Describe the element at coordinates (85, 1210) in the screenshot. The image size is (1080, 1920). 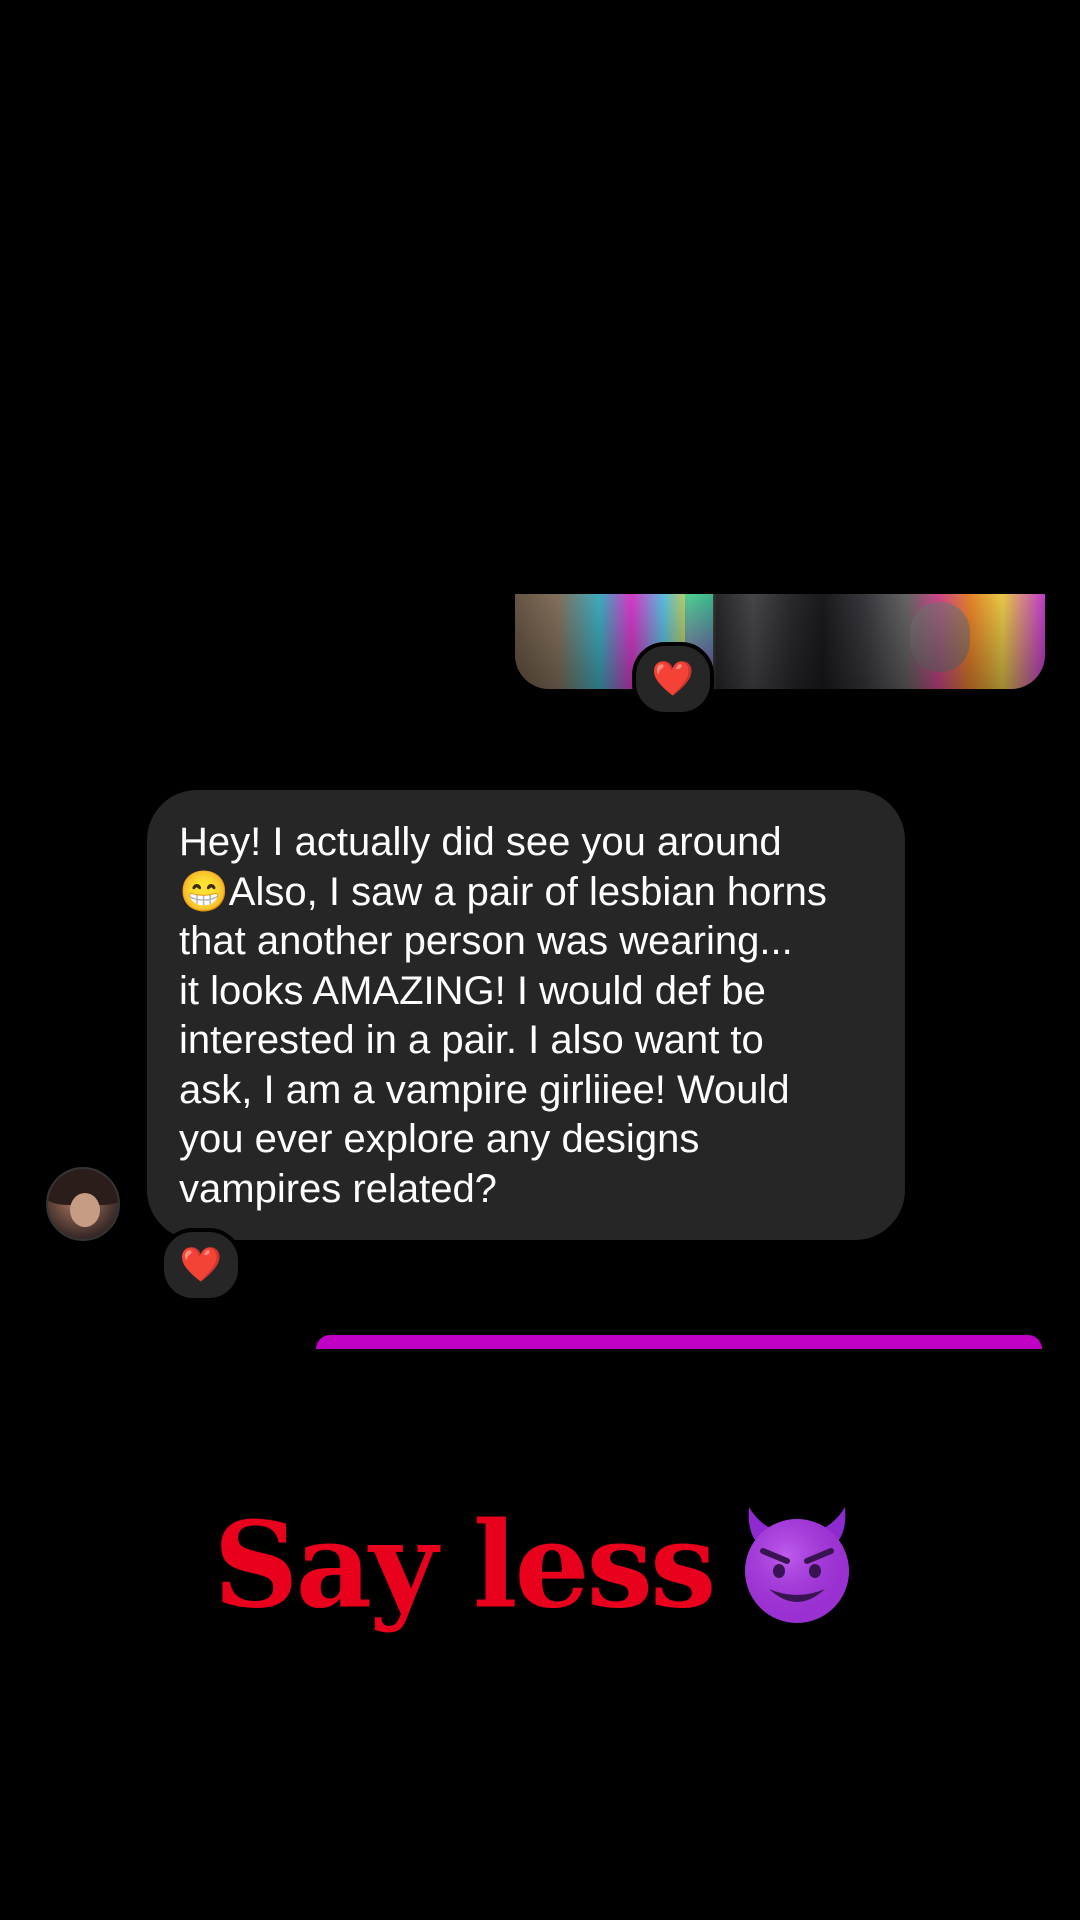
I see `avatar-face` at that location.